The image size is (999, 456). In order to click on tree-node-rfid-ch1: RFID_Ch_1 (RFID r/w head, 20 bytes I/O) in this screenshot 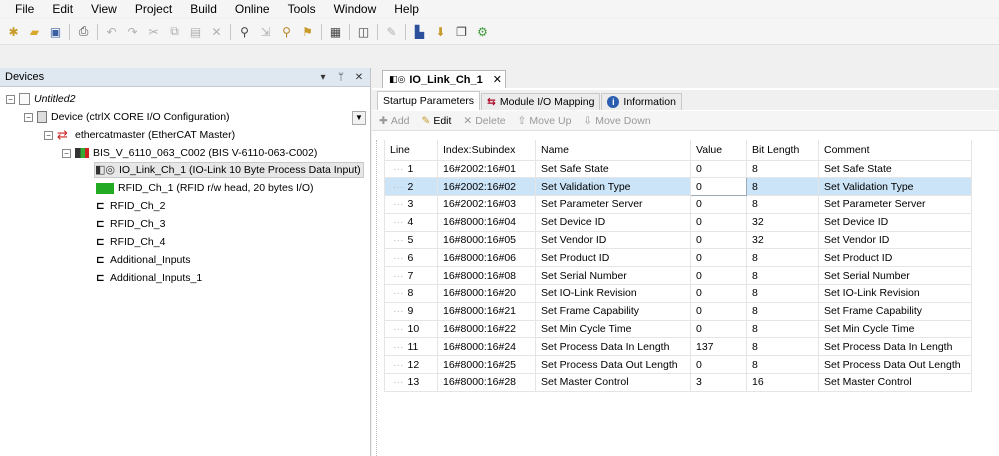, I will do `click(204, 188)`.